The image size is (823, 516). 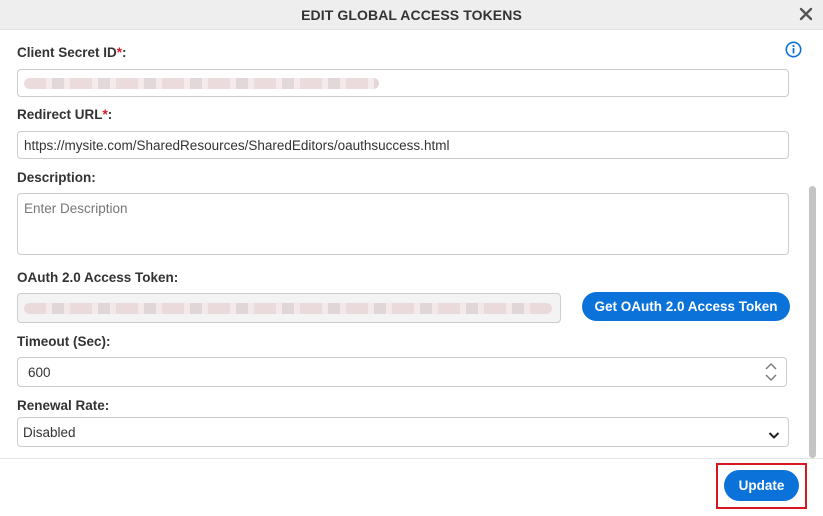 I want to click on scrollbar-thumb, so click(x=812, y=322).